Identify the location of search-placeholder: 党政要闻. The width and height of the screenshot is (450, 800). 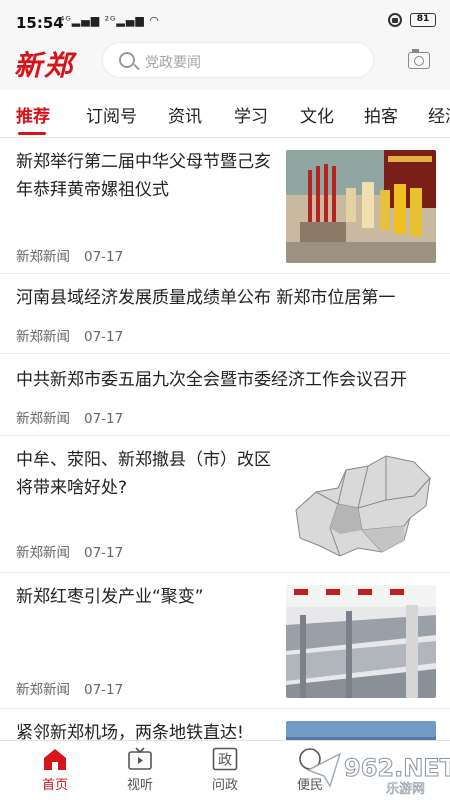
(173, 63).